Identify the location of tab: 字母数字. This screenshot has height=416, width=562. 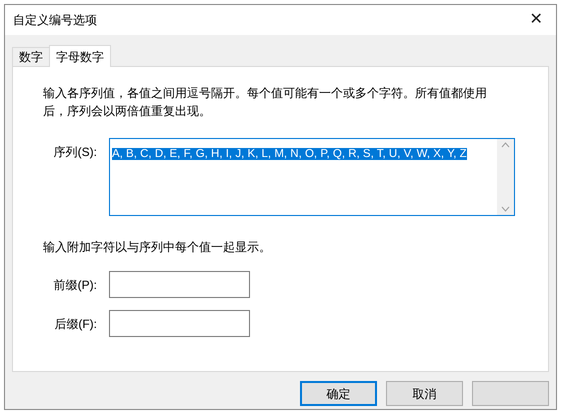
(80, 56).